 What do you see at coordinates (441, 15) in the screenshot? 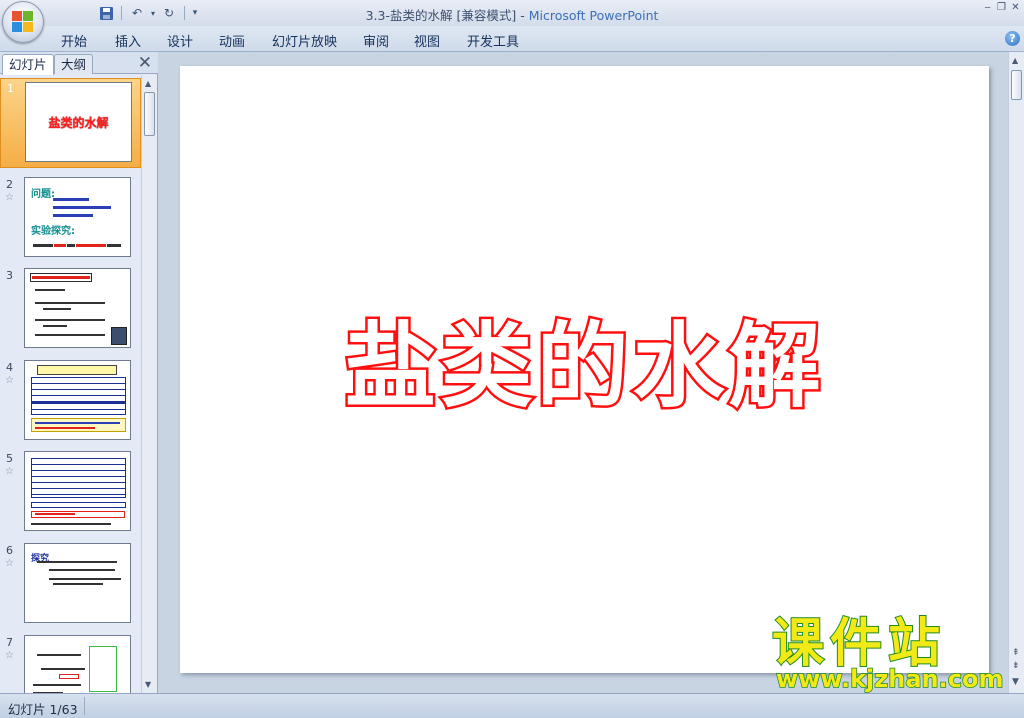
I see `document-name: 3.3-盐类的水解 [兼容模式]` at bounding box center [441, 15].